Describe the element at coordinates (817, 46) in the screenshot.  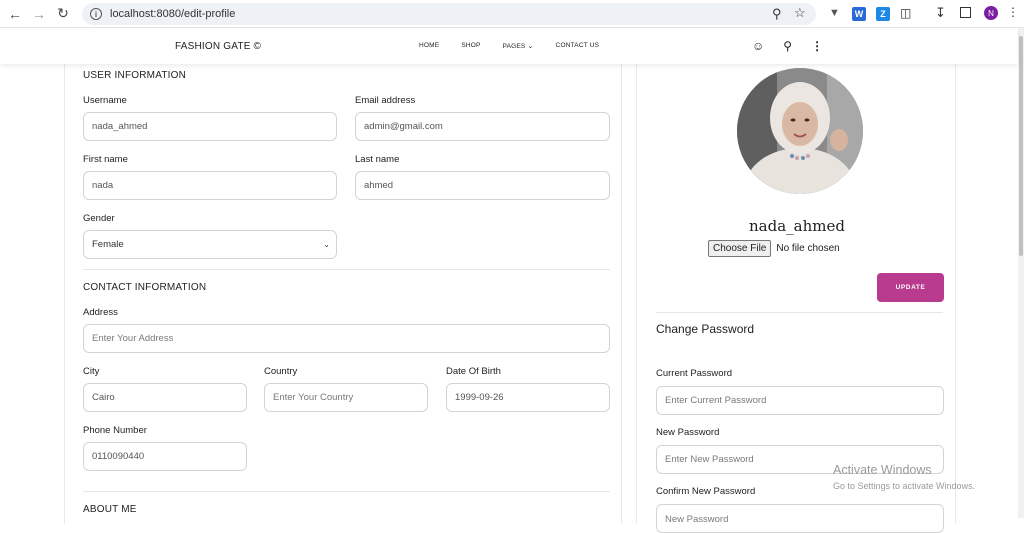
I see `more-vertical-icon: ⋮` at that location.